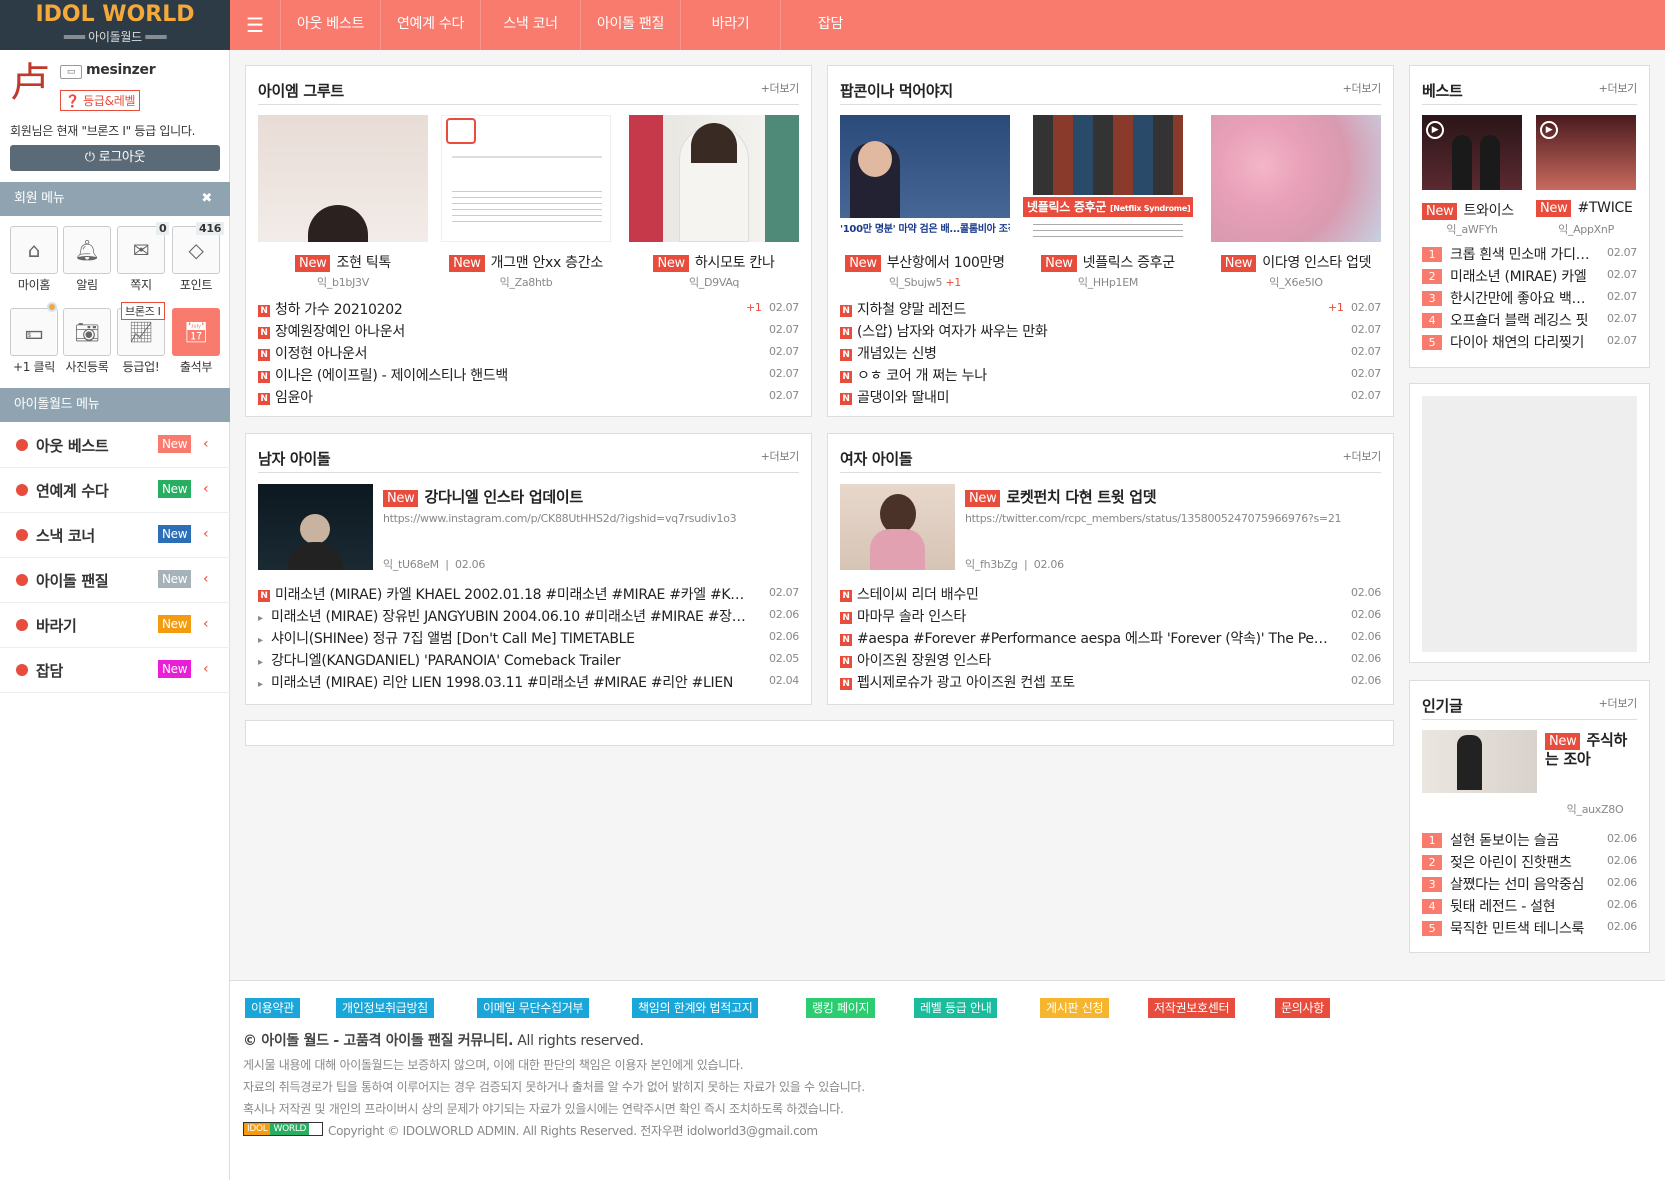 The width and height of the screenshot is (1665, 1180). I want to click on logout-button: ⏻ 로그아웃, so click(115, 158).